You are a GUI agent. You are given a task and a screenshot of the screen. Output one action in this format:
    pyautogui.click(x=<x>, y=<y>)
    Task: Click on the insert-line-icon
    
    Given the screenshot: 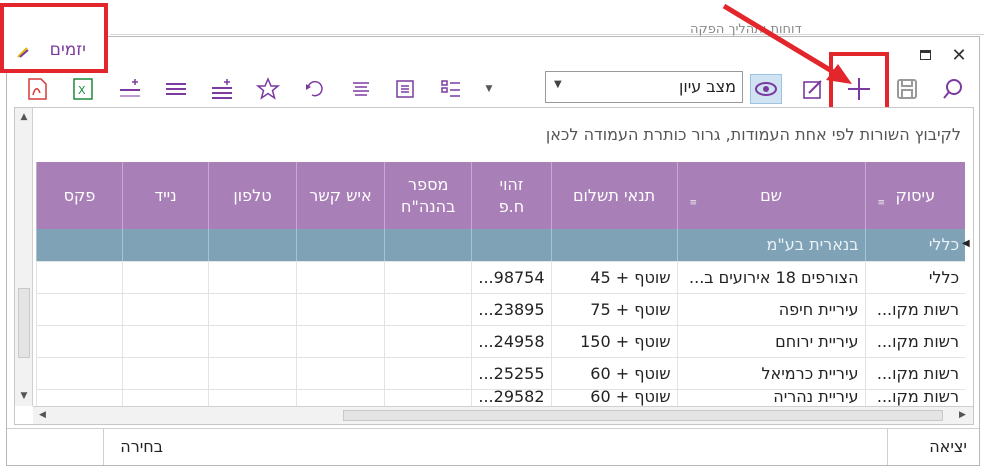 What is the action you would take?
    pyautogui.click(x=130, y=88)
    